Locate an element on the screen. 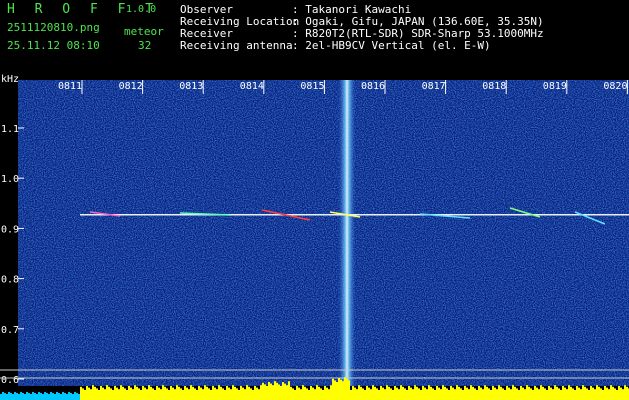  filename: 2511120810.png is located at coordinates (53, 27).